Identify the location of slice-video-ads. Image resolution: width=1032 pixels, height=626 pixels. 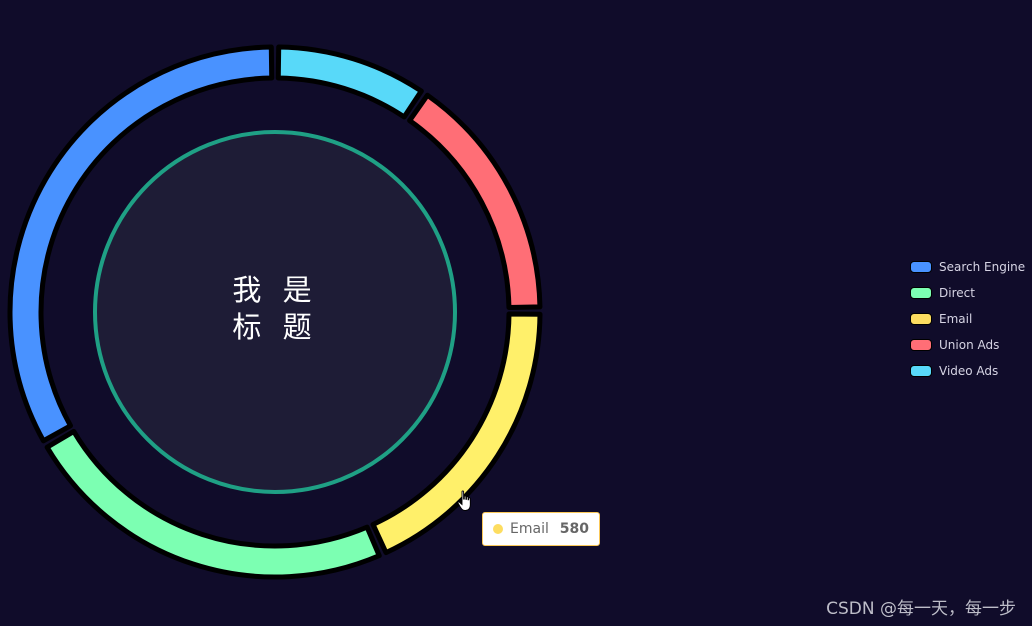
(349, 82).